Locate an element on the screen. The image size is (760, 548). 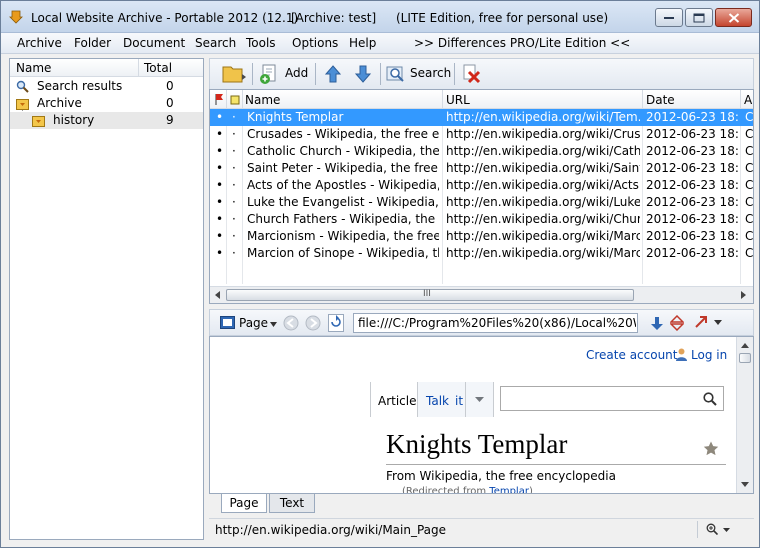
tab-talk: Talk it is located at coordinates (442, 399).